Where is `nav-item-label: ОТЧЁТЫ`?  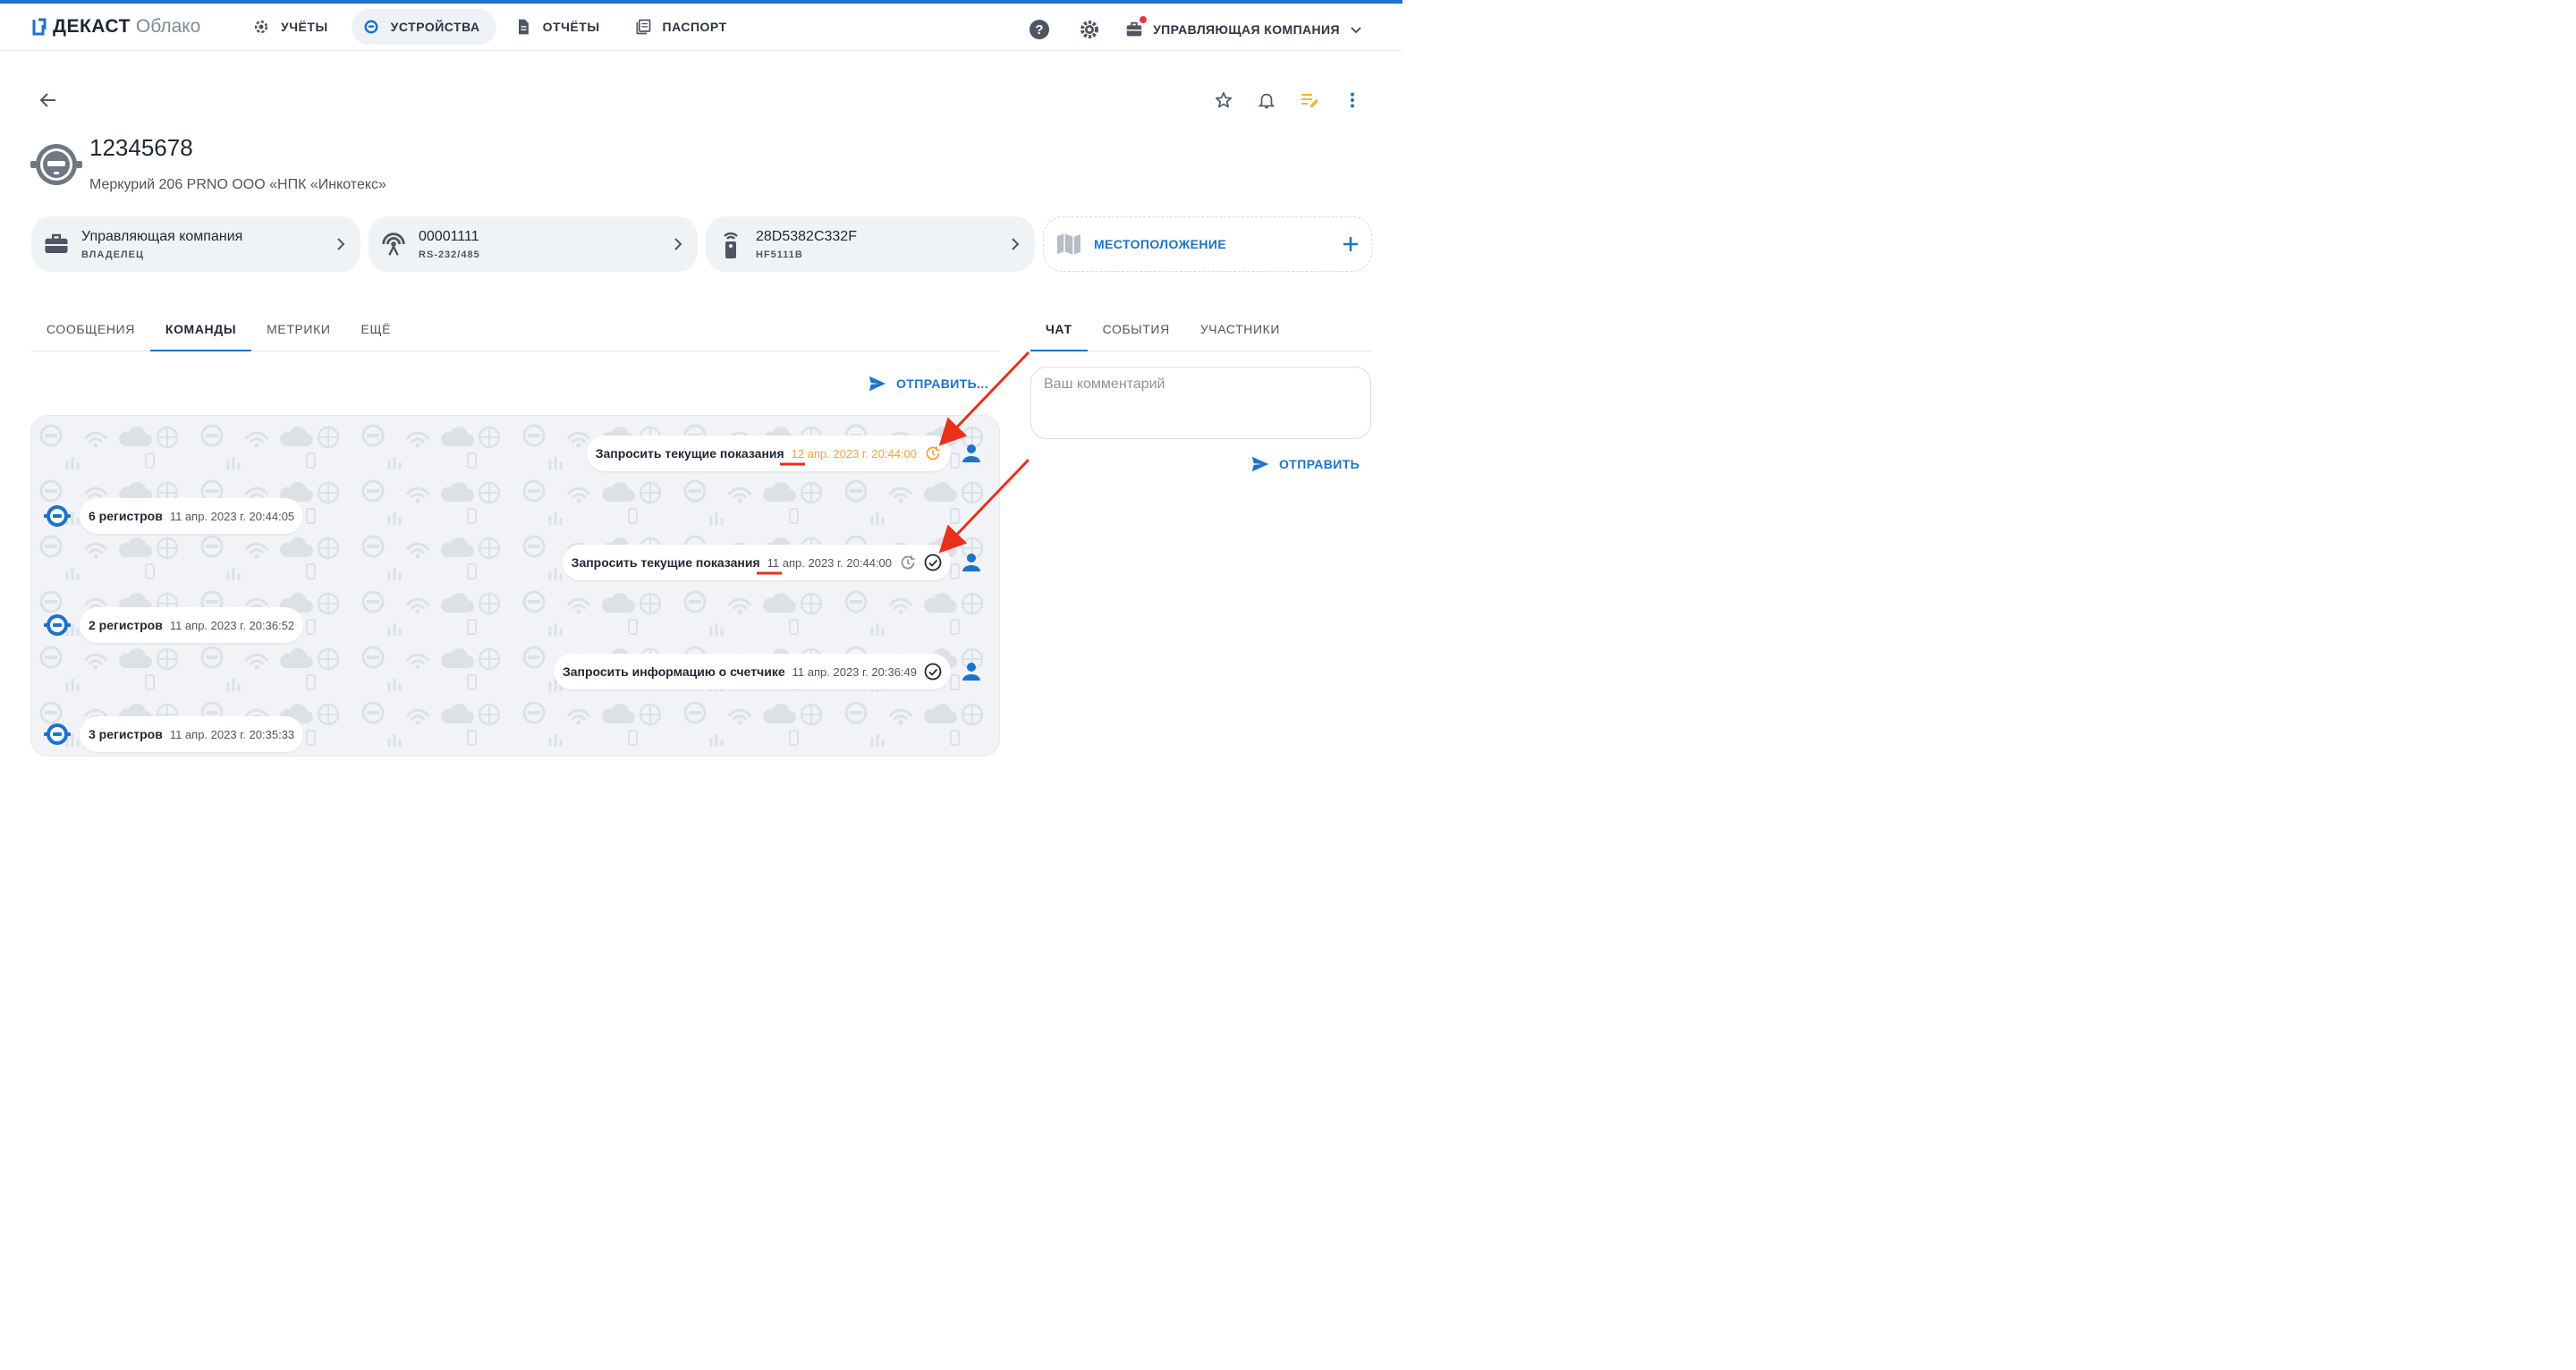
nav-item-label: ОТЧЁТЫ is located at coordinates (571, 27).